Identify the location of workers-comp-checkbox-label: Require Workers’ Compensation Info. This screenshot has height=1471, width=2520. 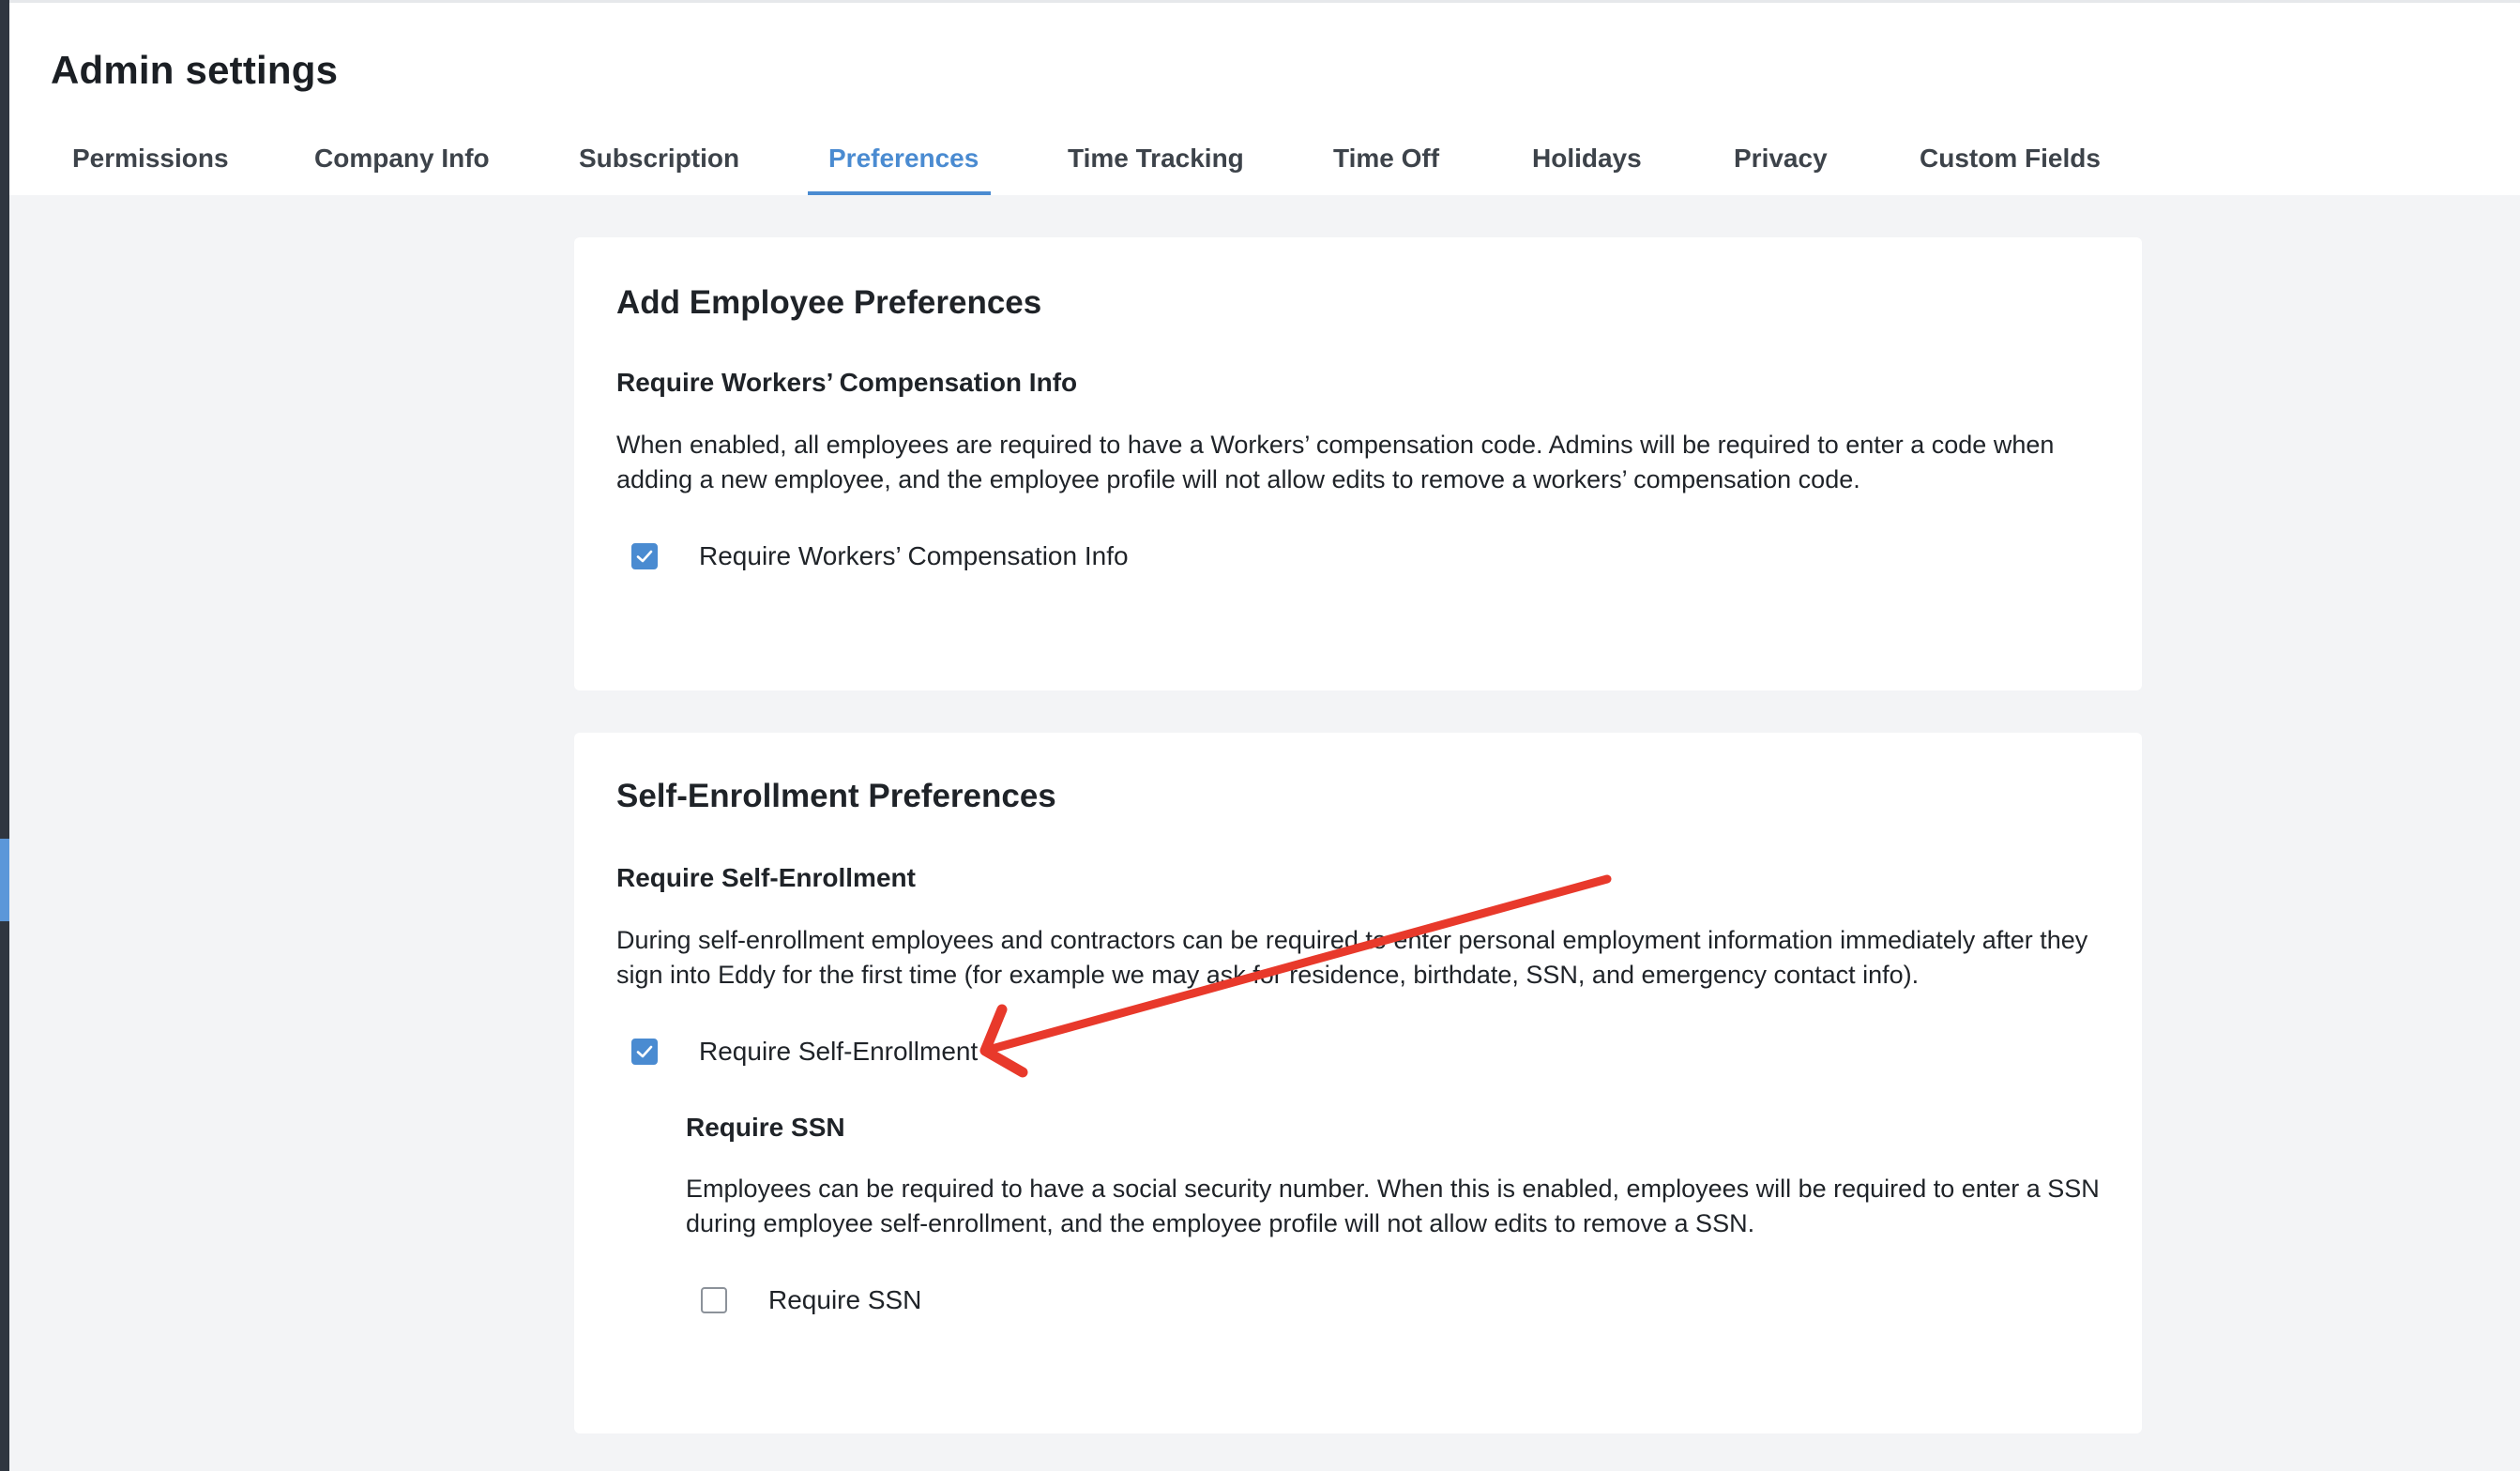
(914, 556).